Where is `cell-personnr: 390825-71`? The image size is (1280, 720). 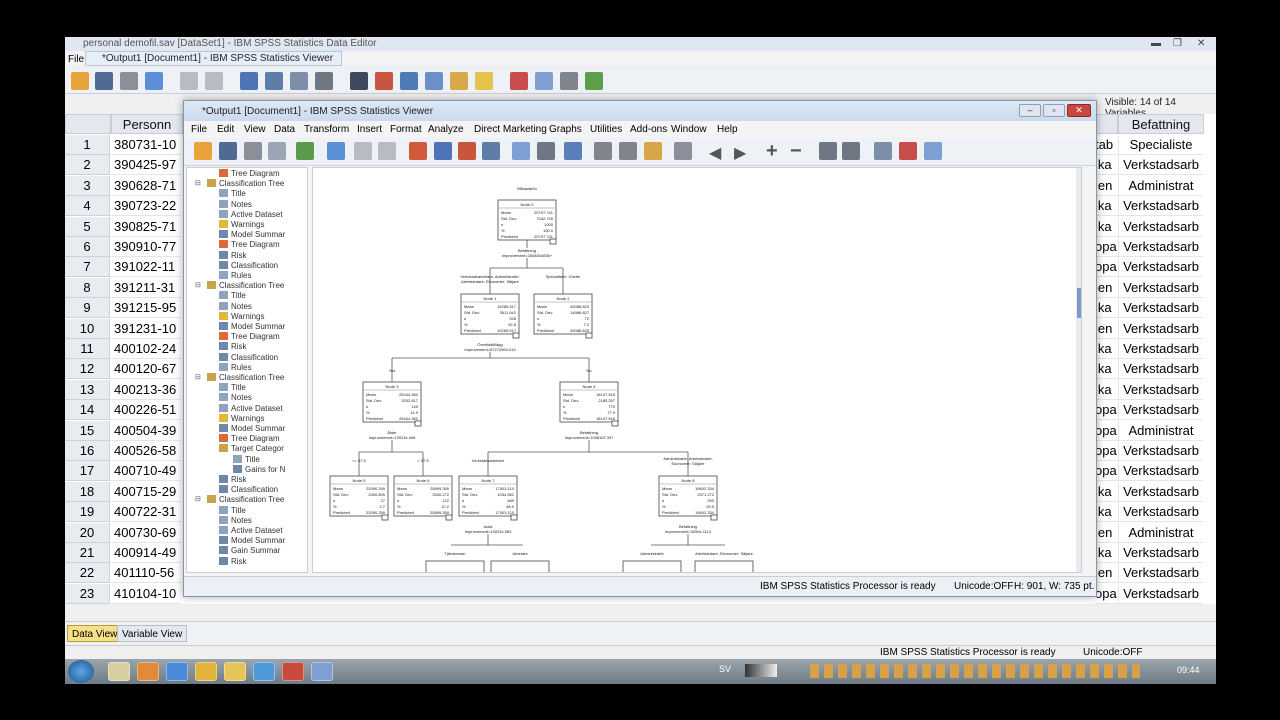
cell-personnr: 390825-71 is located at coordinates (146, 227).